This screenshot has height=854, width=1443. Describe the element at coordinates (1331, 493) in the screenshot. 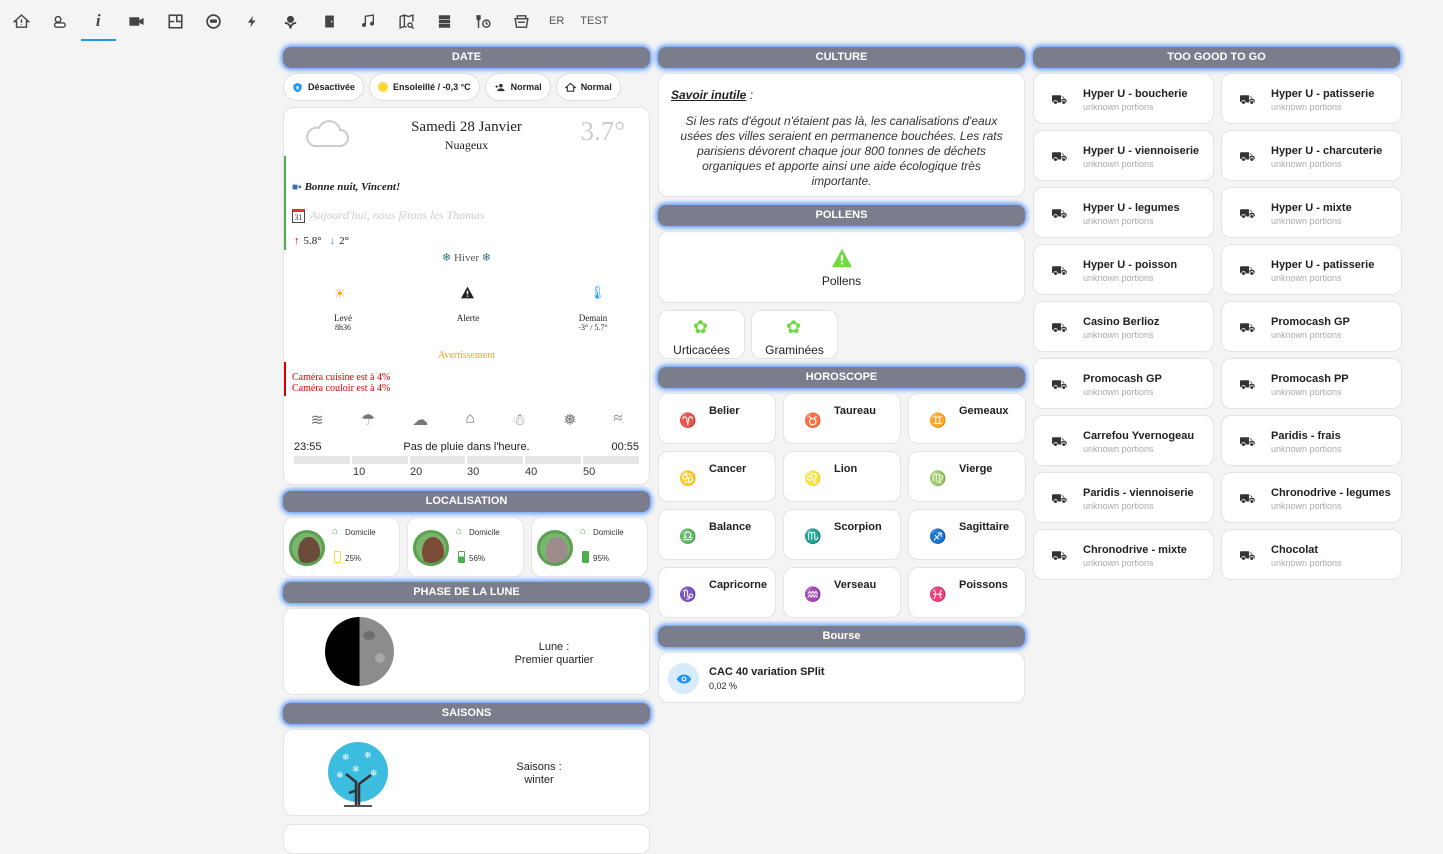

I see `store-name: Chronodrive - legumes` at that location.